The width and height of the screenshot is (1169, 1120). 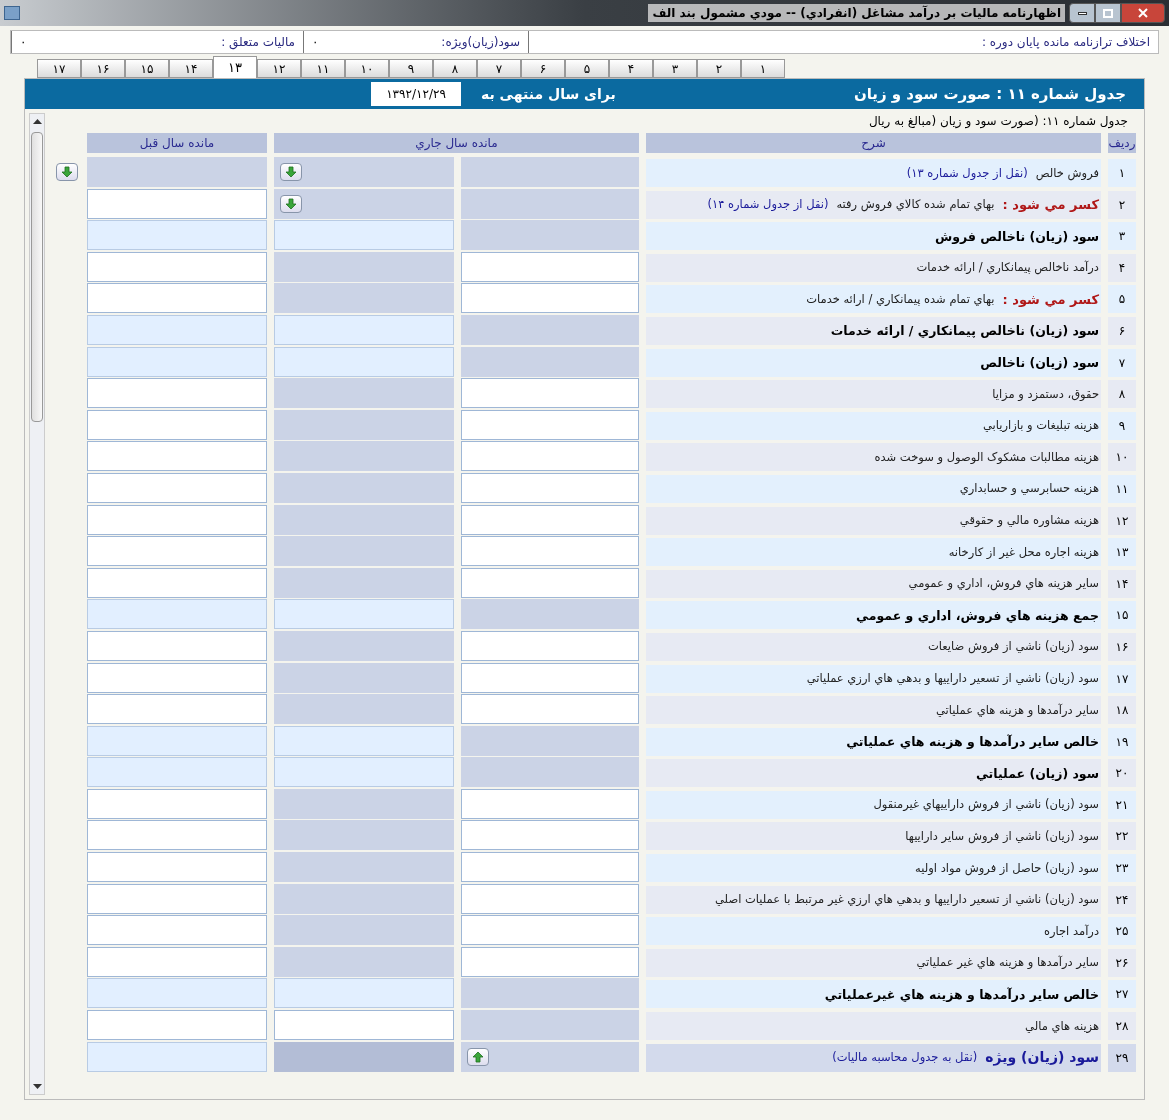 I want to click on row-label: سود (زيان) ناشي از فروش داراييهاي غيرمنقول, so click(x=986, y=805).